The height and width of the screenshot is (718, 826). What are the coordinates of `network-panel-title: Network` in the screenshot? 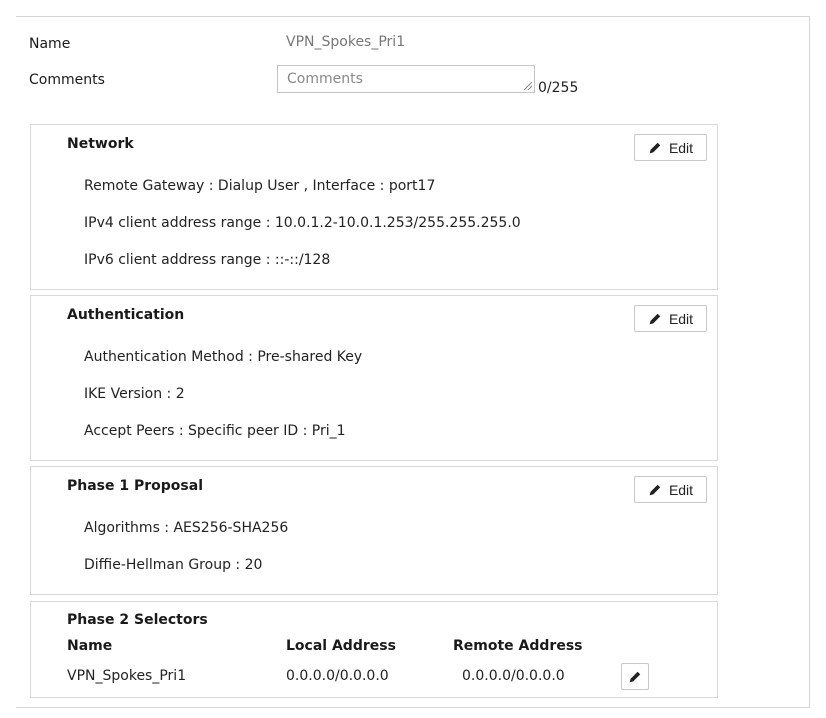 It's located at (100, 144).